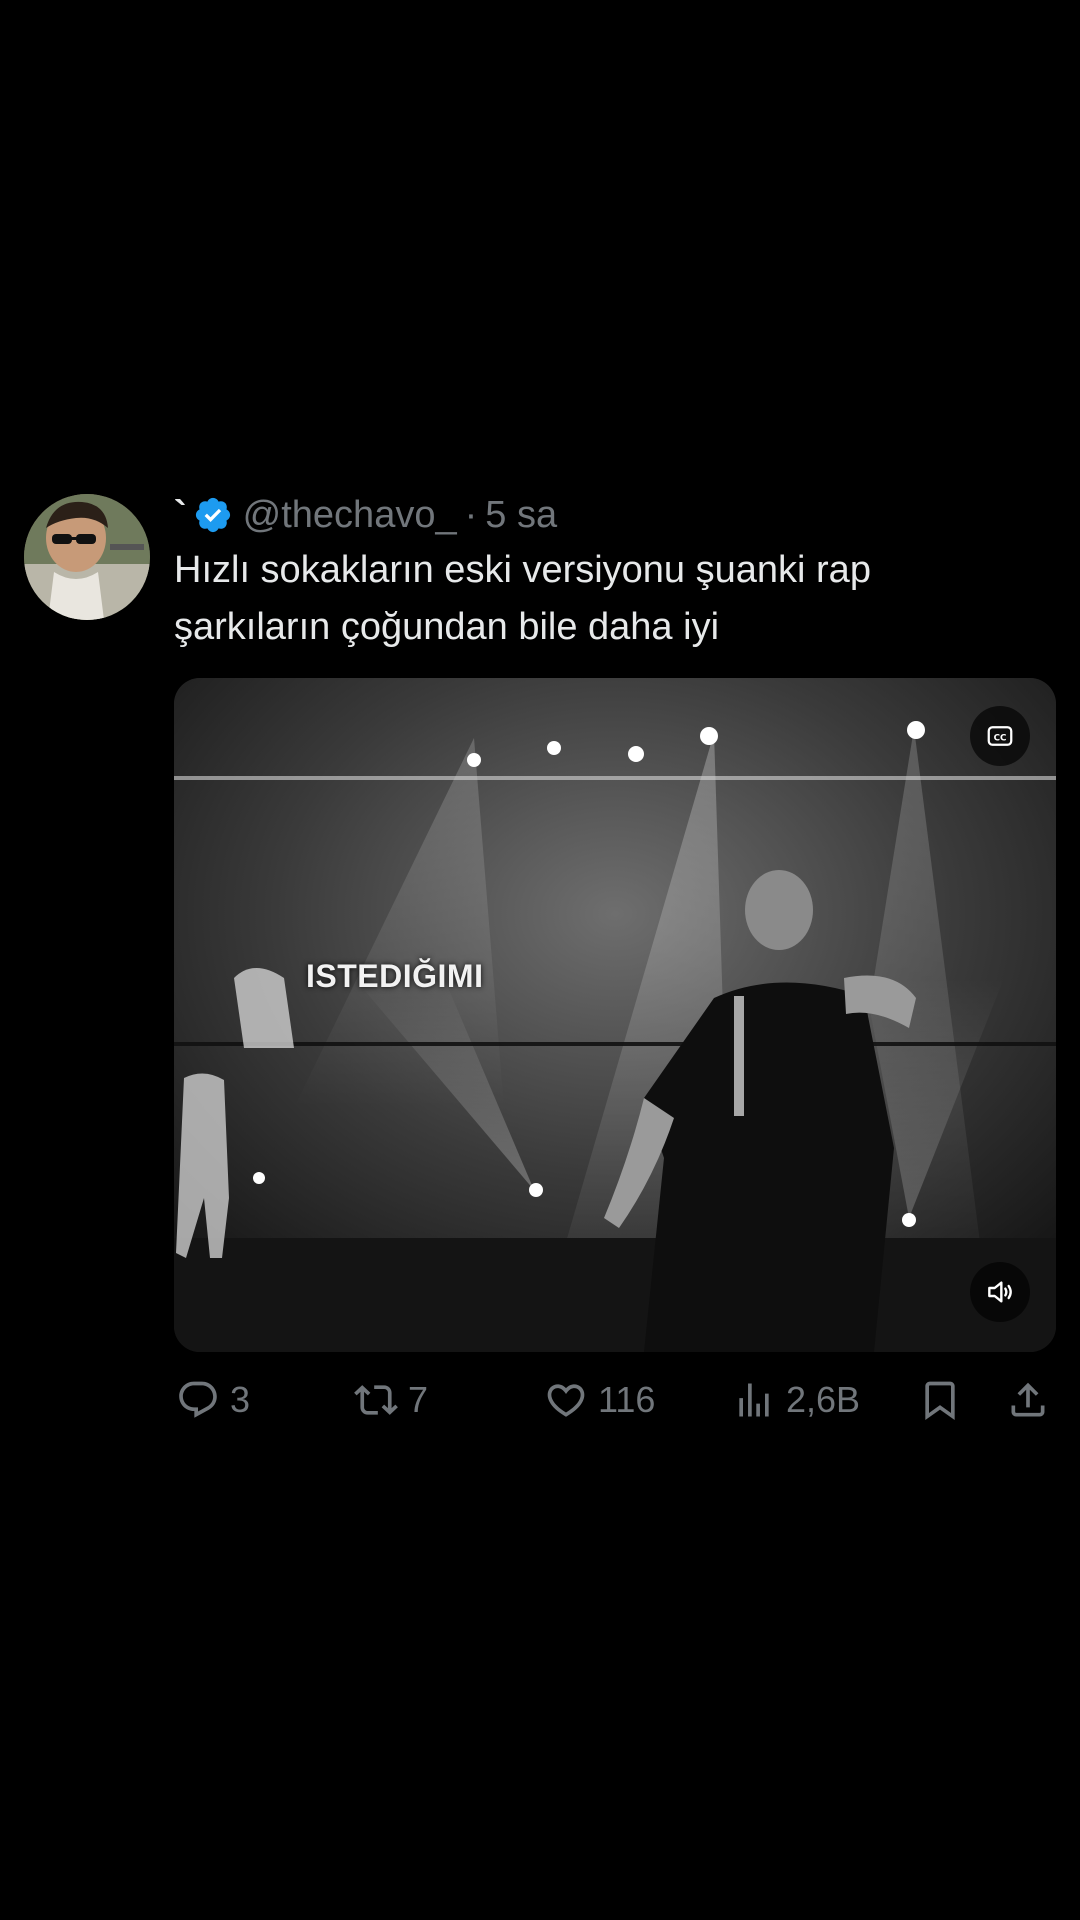  What do you see at coordinates (521, 515) in the screenshot?
I see `timestamp: 5 sa` at bounding box center [521, 515].